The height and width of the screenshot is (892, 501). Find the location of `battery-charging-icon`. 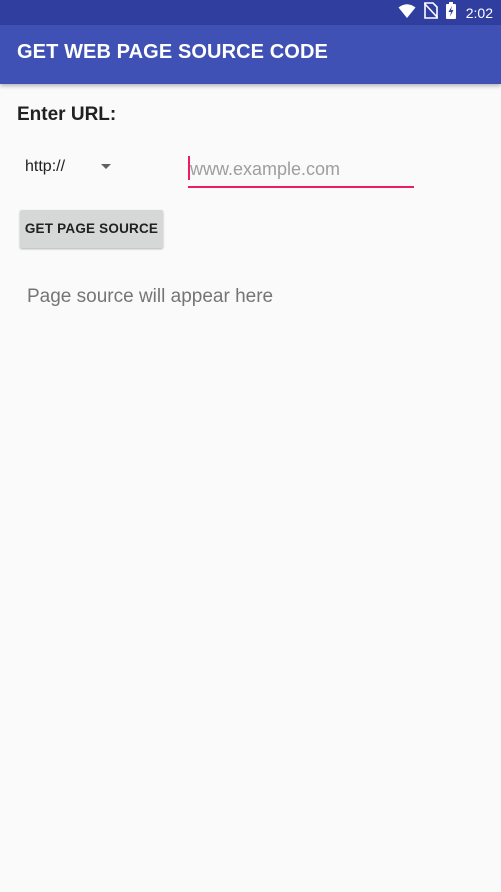

battery-charging-icon is located at coordinates (450, 13).